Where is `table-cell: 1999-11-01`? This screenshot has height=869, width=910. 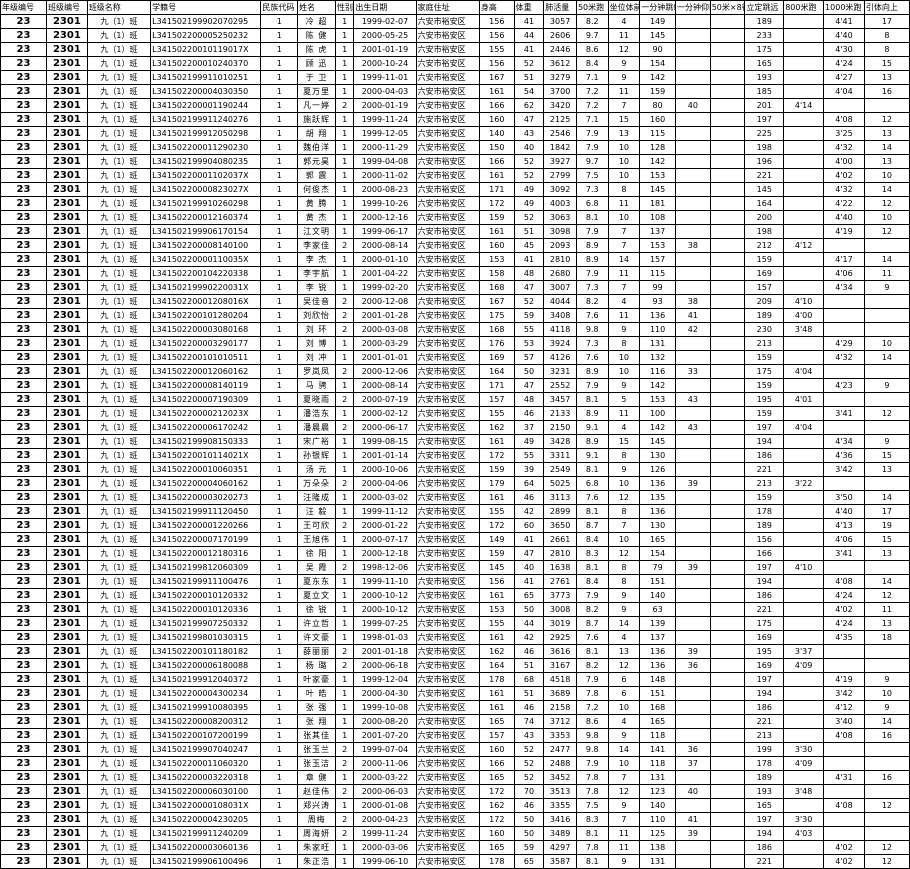 table-cell: 1999-11-01 is located at coordinates (385, 77).